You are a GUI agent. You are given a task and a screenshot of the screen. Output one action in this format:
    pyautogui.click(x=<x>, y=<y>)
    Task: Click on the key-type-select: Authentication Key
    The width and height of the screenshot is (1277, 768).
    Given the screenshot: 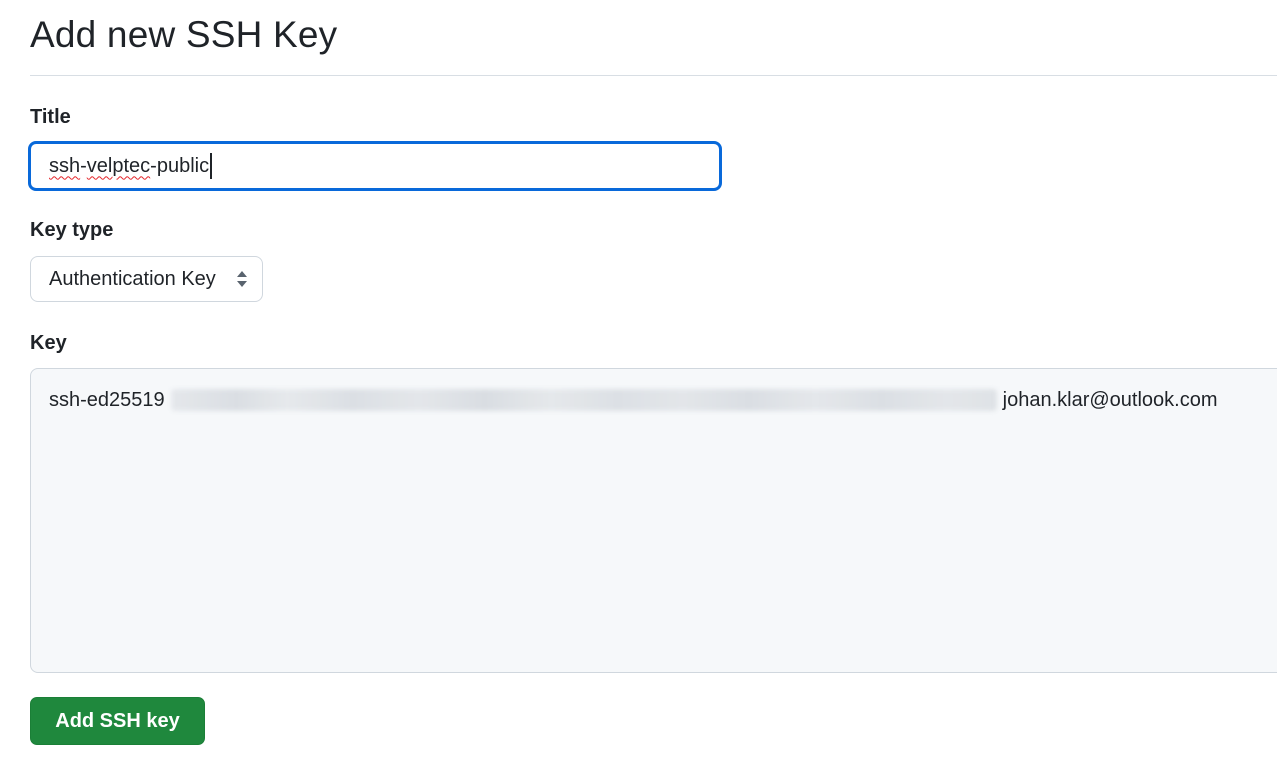 What is the action you would take?
    pyautogui.click(x=146, y=279)
    